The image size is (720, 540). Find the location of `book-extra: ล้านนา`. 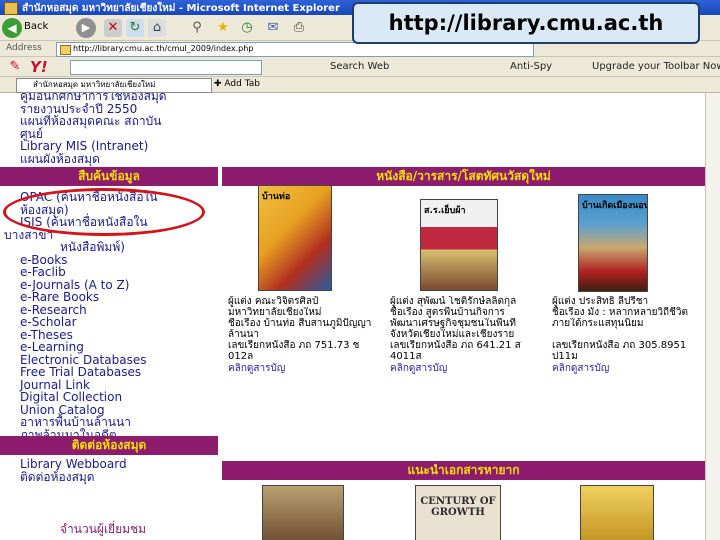

book-extra: ล้านนา is located at coordinates (244, 334).